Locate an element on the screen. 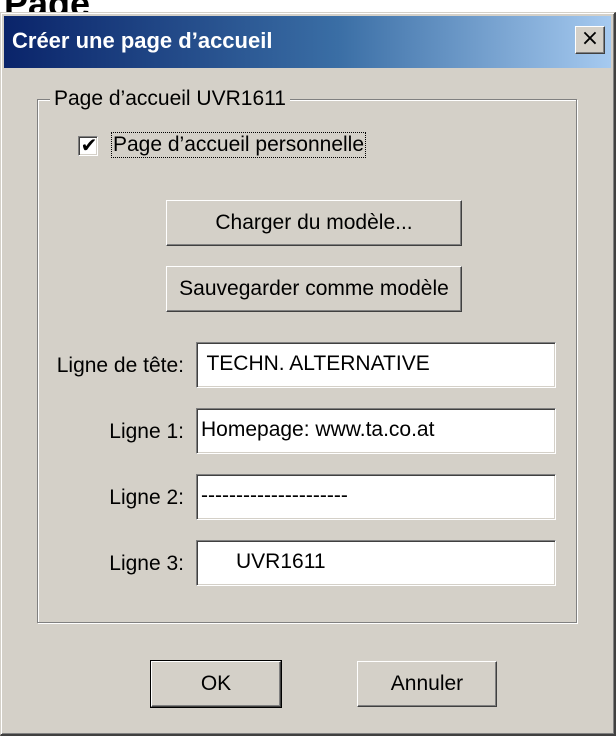  close-icon: × is located at coordinates (590, 38).